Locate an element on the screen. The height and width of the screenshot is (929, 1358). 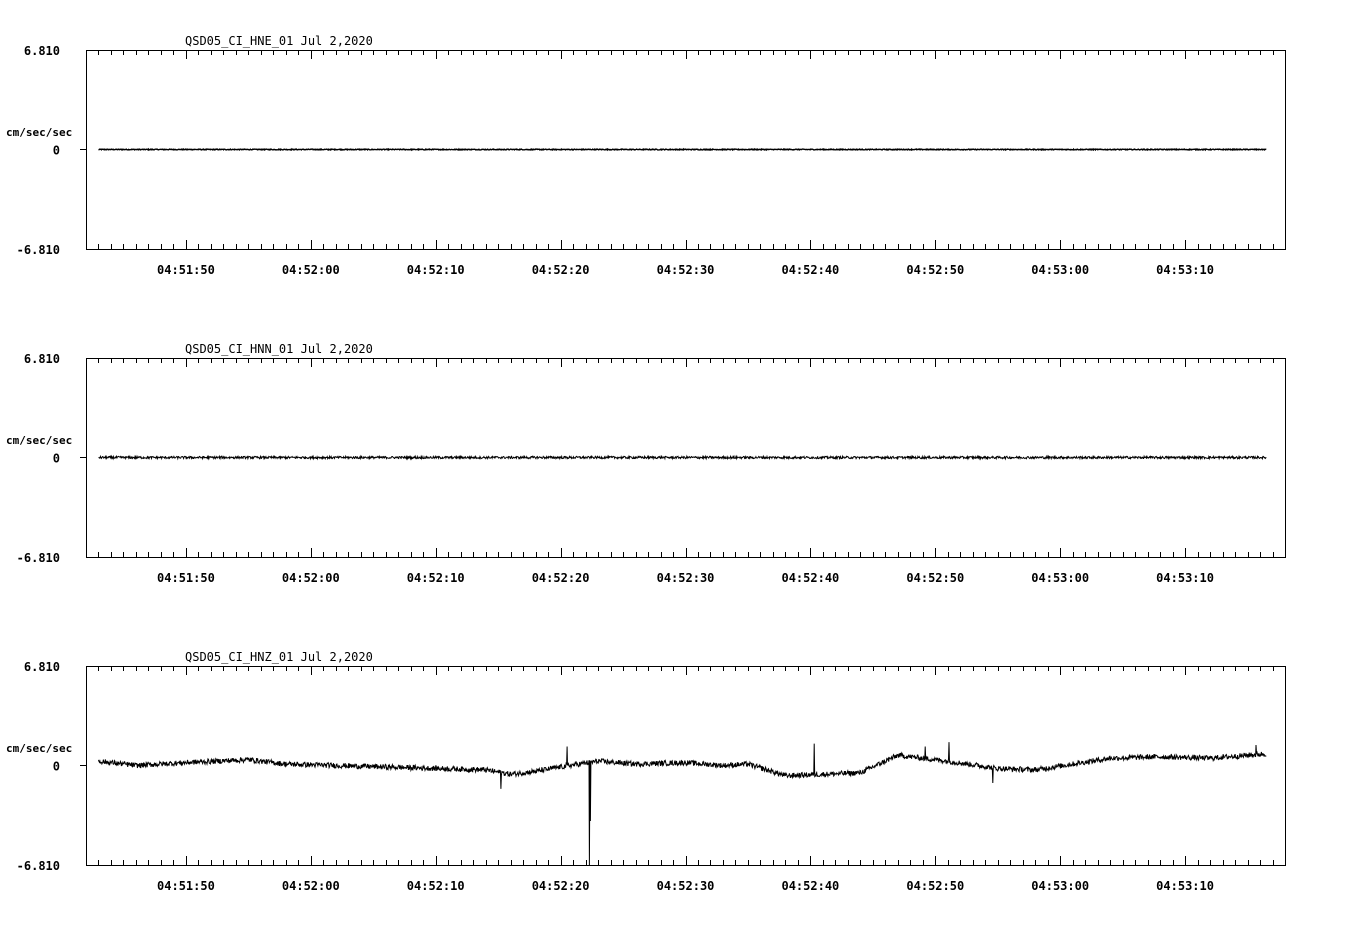
chart-title: QSD05_CI_HNE_01 Jul 2,2020 is located at coordinates (279, 41).